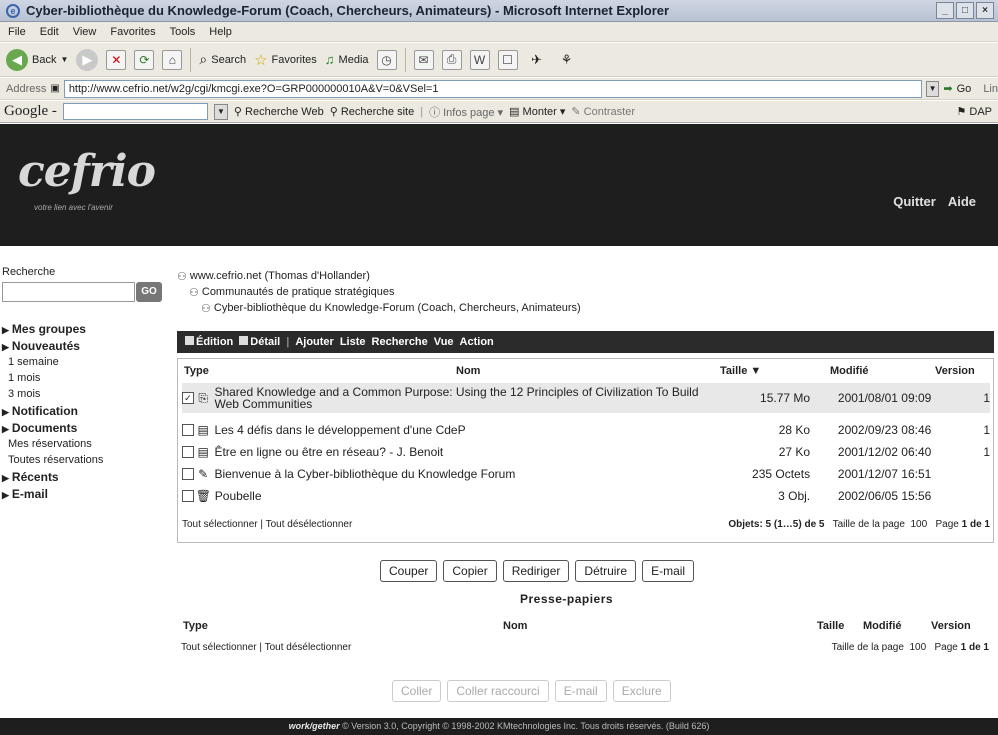 Image resolution: width=998 pixels, height=735 pixels. What do you see at coordinates (498, 691) in the screenshot?
I see `paste-shortcut-button: Coller raccourci` at bounding box center [498, 691].